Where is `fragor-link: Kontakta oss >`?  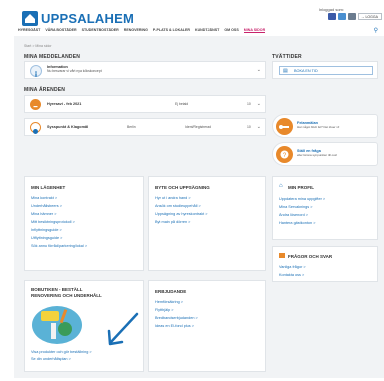 fragor-link: Kontakta oss > is located at coordinates (292, 275).